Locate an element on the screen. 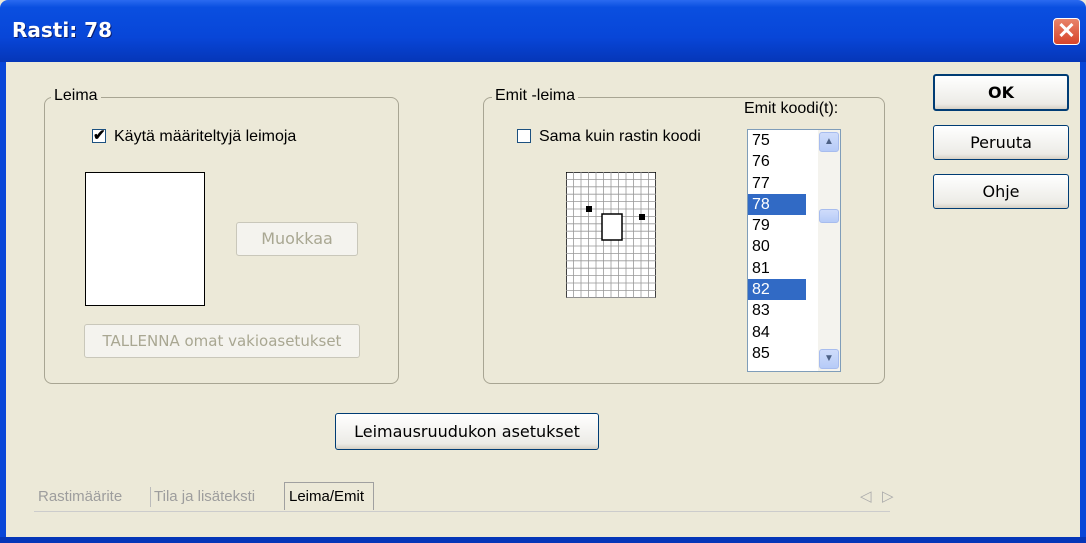  emit-code-item: 77 is located at coordinates (777, 183).